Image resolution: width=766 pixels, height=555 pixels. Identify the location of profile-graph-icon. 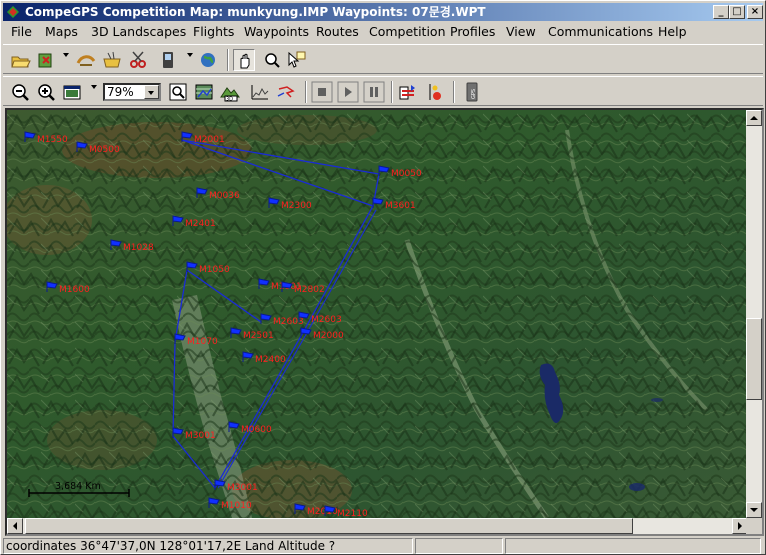
(260, 92).